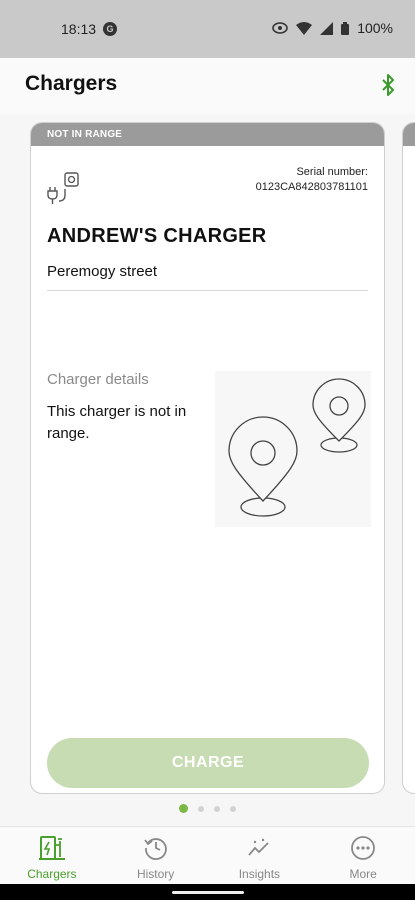  Describe the element at coordinates (327, 28) in the screenshot. I see `signal-icon` at that location.